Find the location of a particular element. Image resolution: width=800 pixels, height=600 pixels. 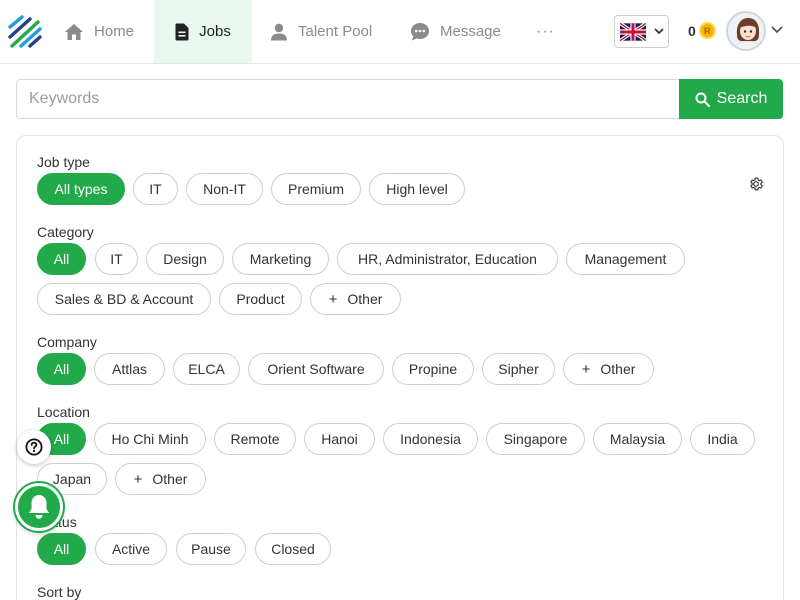

nav-message-label: Message is located at coordinates (470, 31).